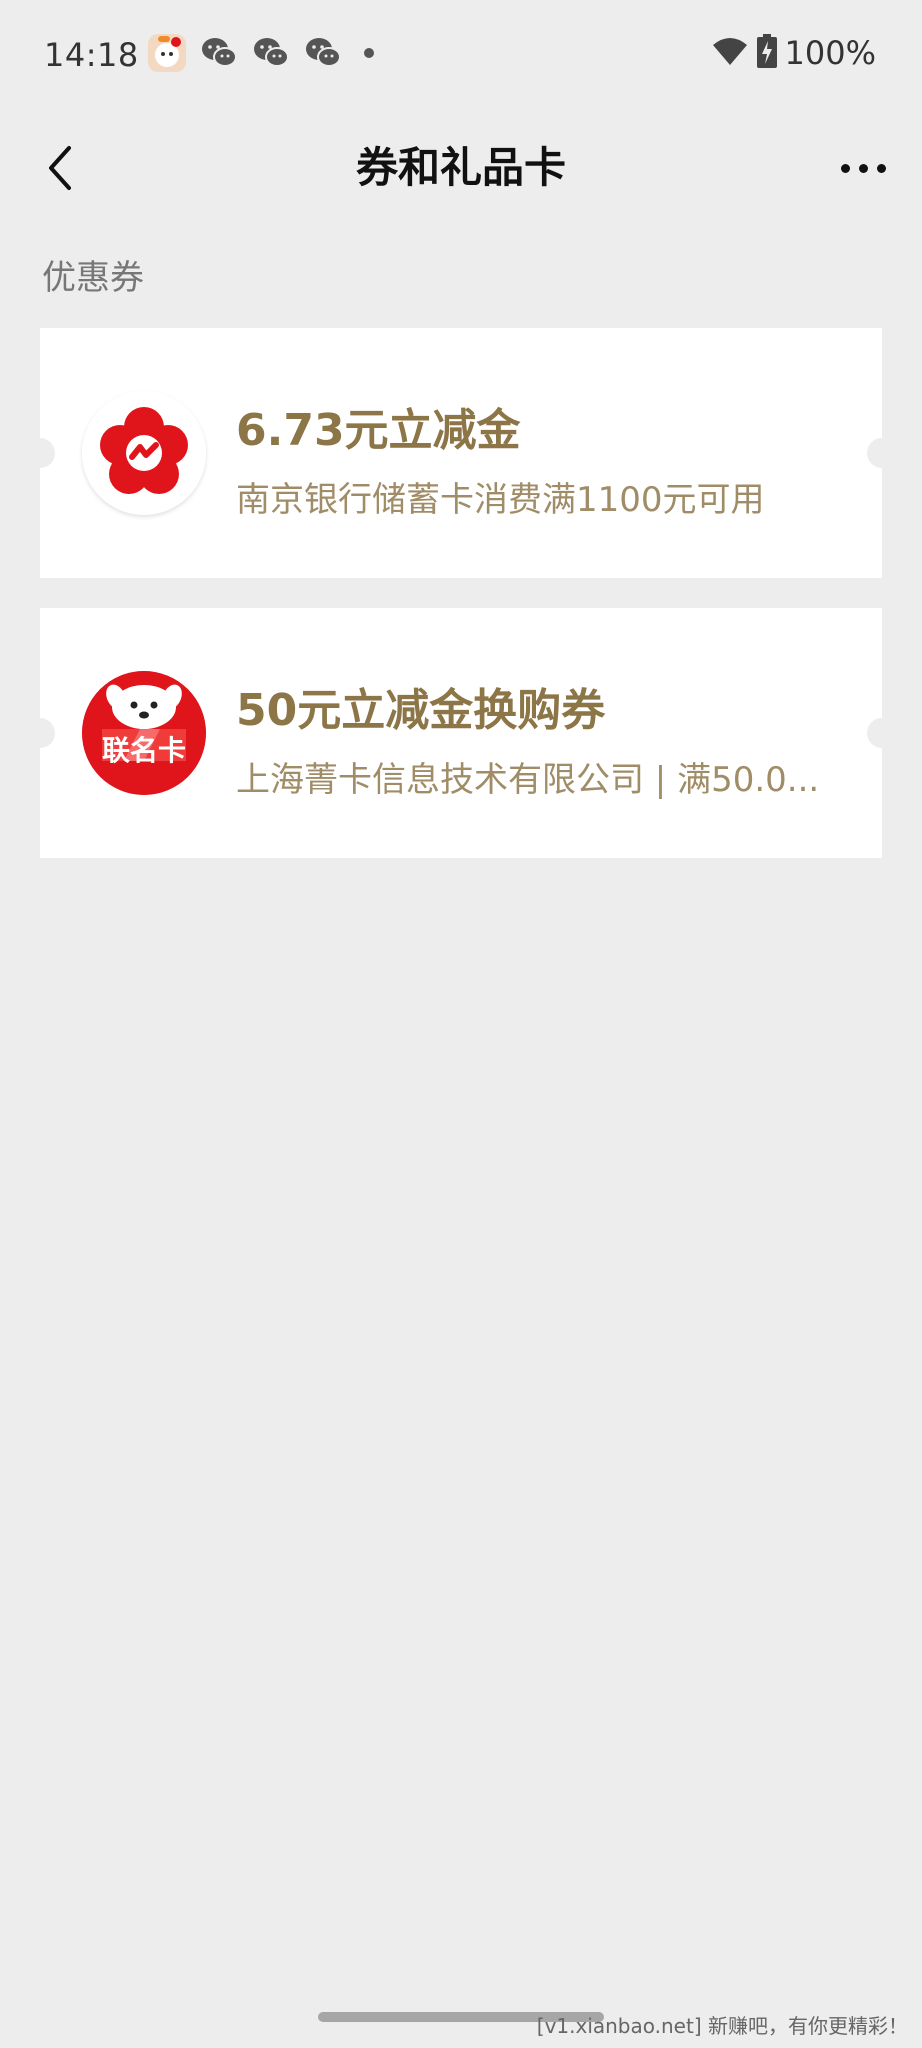 Image resolution: width=922 pixels, height=2048 pixels. I want to click on notification-icons, so click(261, 53).